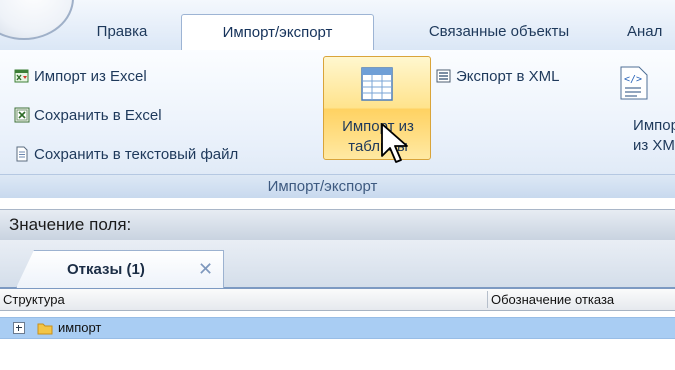  Describe the element at coordinates (378, 136) in the screenshot. I see `import-from-table-label: Импорт из таблицы` at that location.